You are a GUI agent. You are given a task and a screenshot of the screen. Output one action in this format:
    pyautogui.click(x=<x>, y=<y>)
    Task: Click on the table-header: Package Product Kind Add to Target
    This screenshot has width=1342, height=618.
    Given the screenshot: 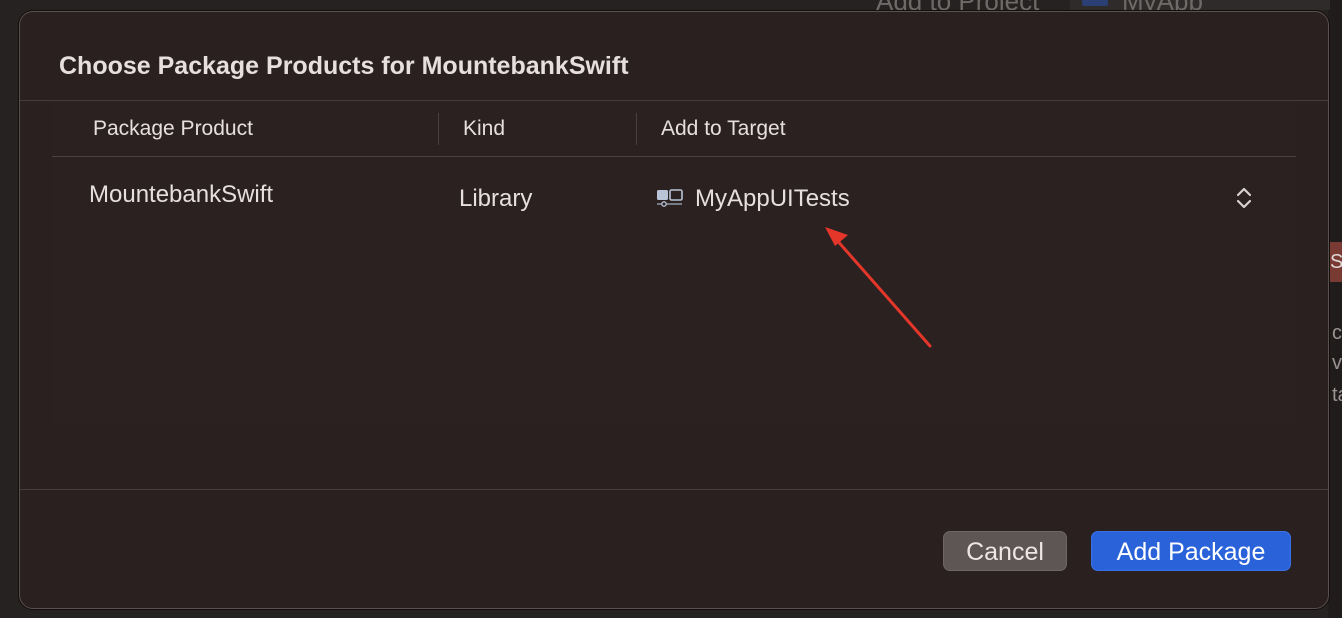 What is the action you would take?
    pyautogui.click(x=674, y=129)
    